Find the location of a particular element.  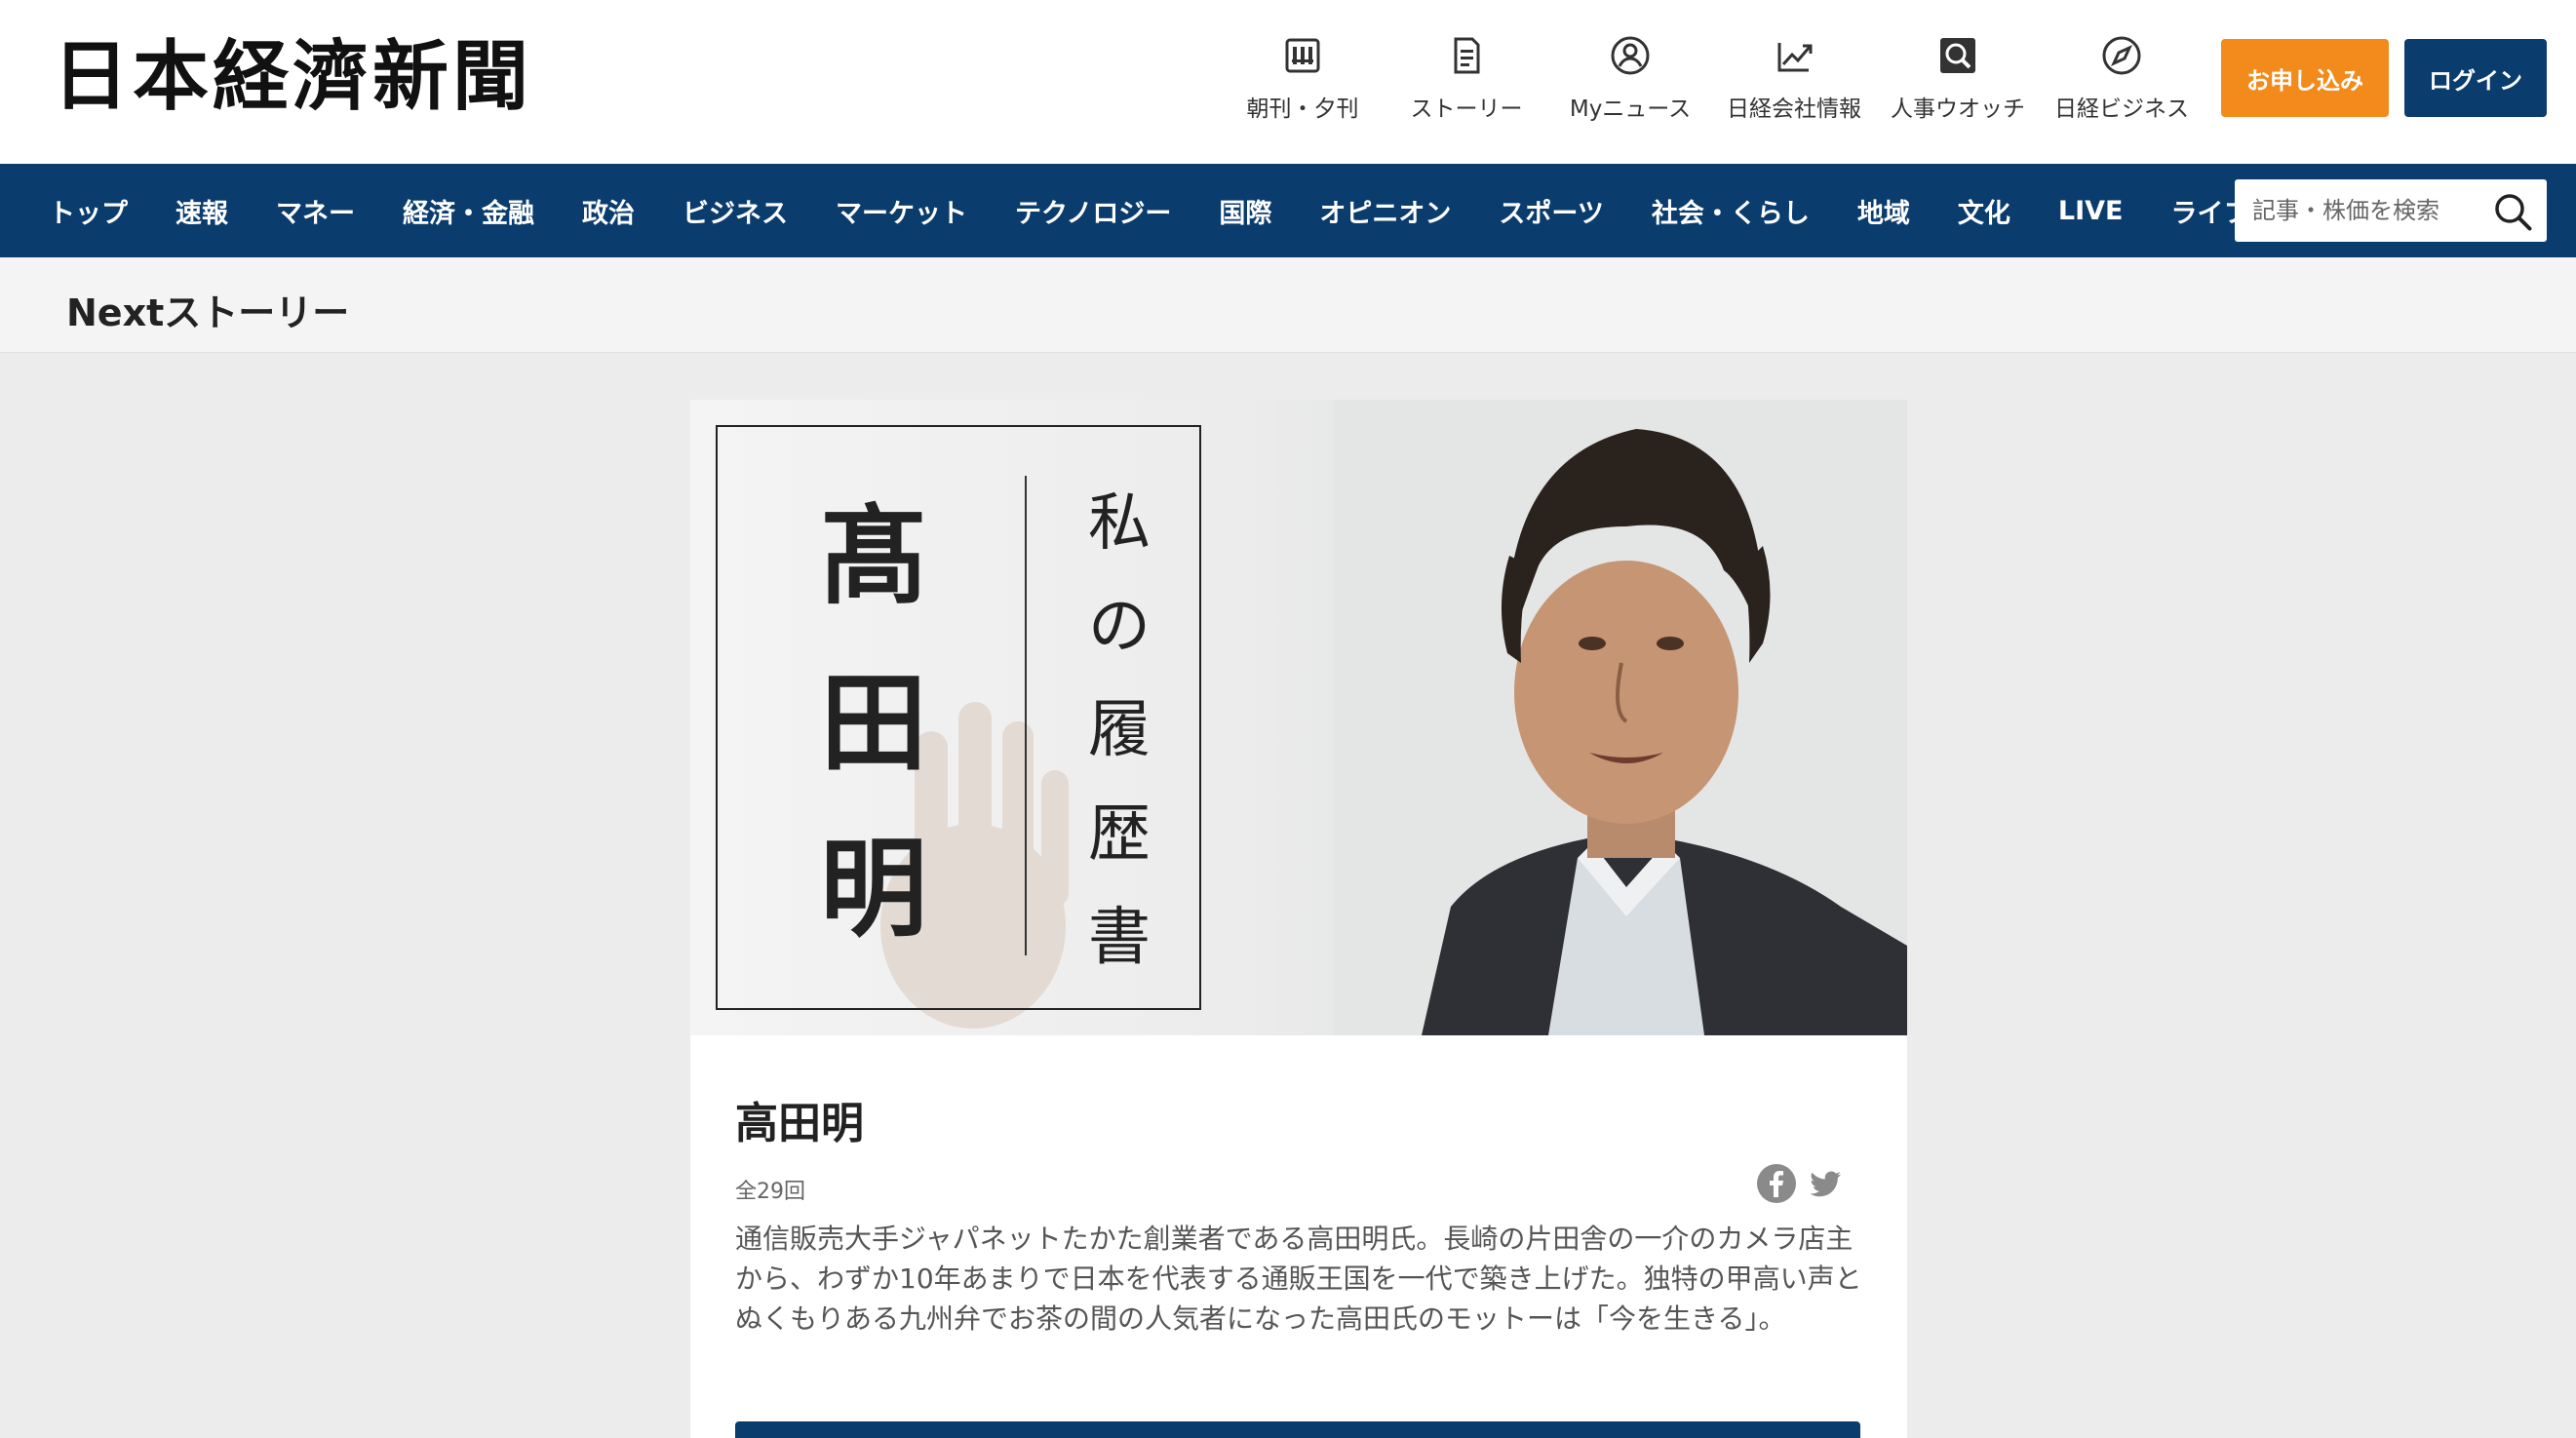

person-photo is located at coordinates (1620, 717).